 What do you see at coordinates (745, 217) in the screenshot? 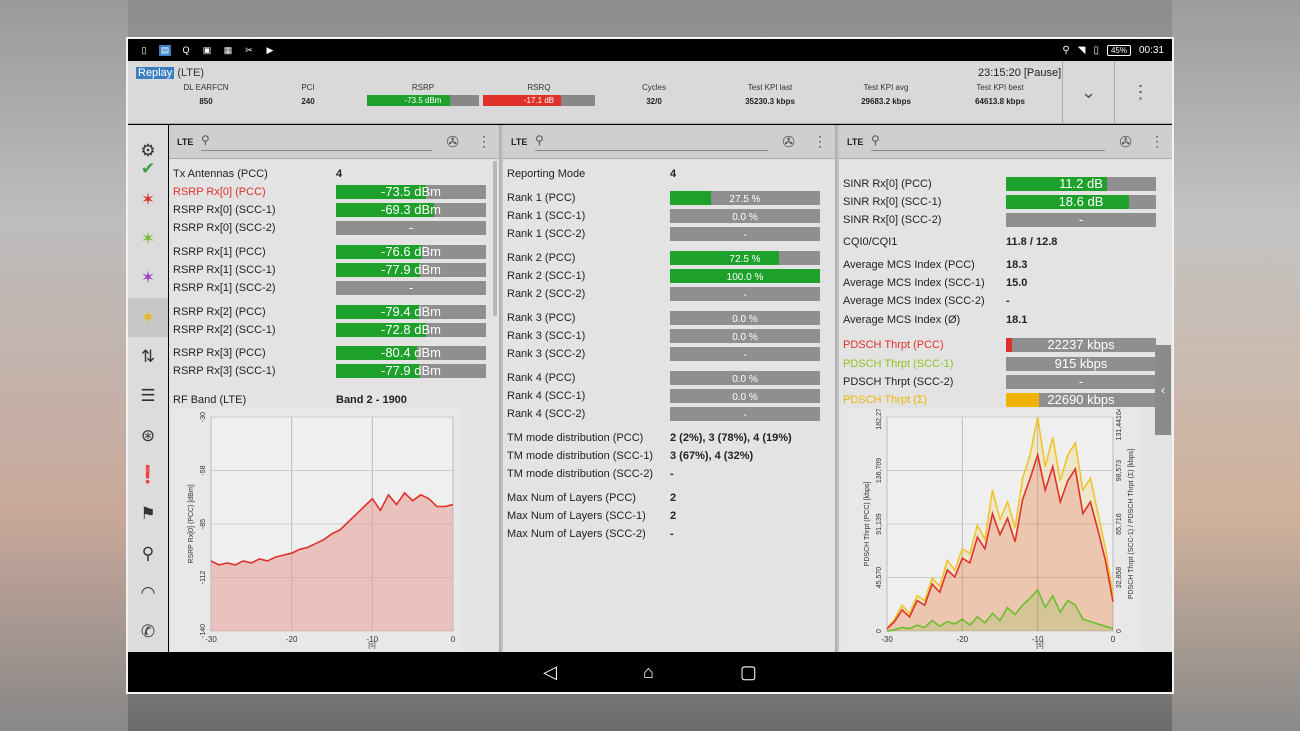
I see `bar-value: 0.0 %` at bounding box center [745, 217].